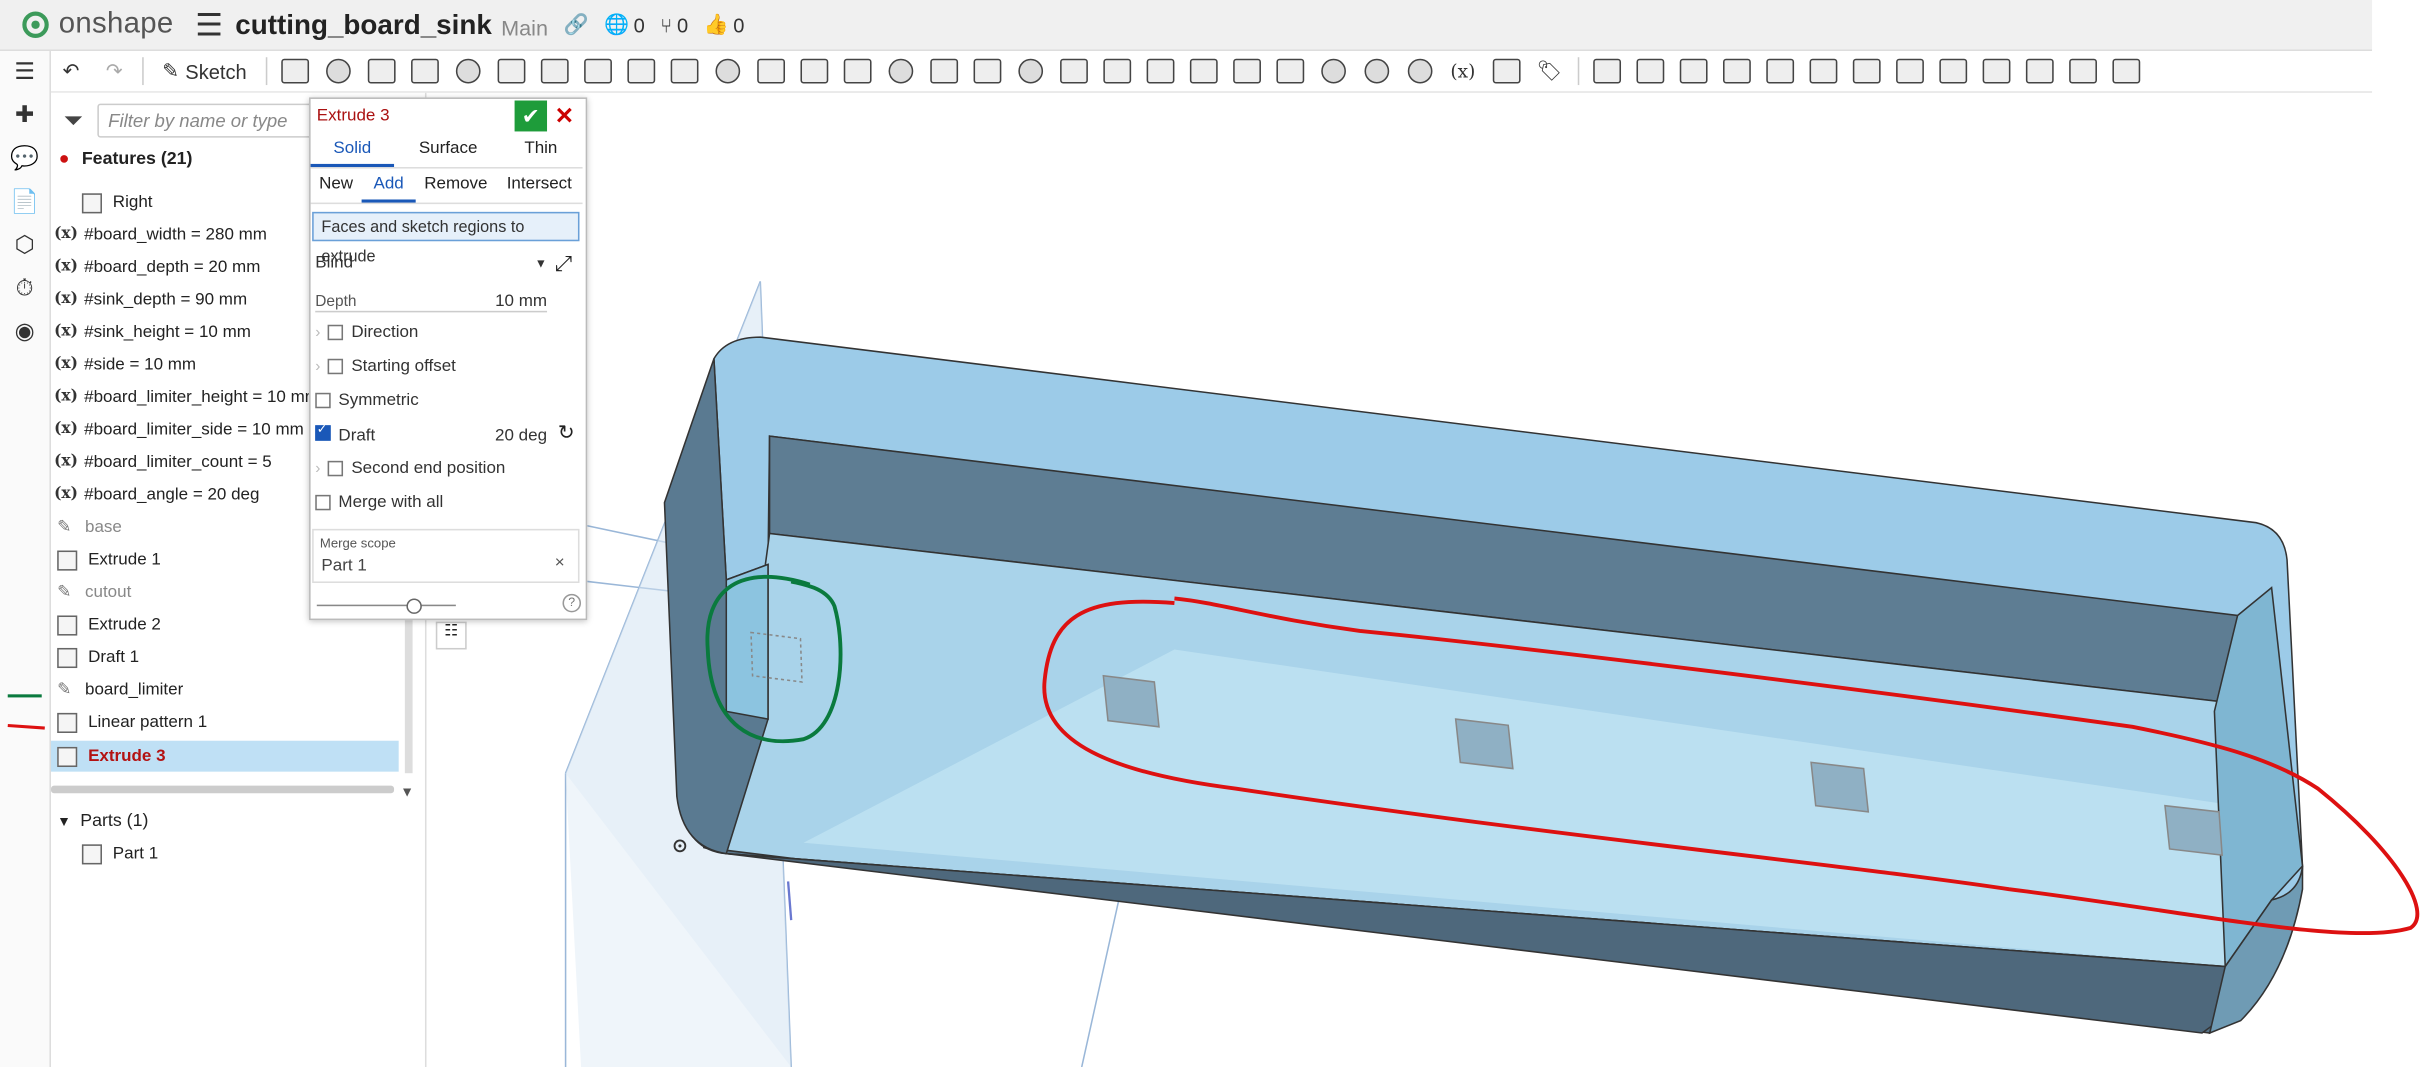  What do you see at coordinates (407, 791) in the screenshot?
I see `scroll-down-icon: ▼` at bounding box center [407, 791].